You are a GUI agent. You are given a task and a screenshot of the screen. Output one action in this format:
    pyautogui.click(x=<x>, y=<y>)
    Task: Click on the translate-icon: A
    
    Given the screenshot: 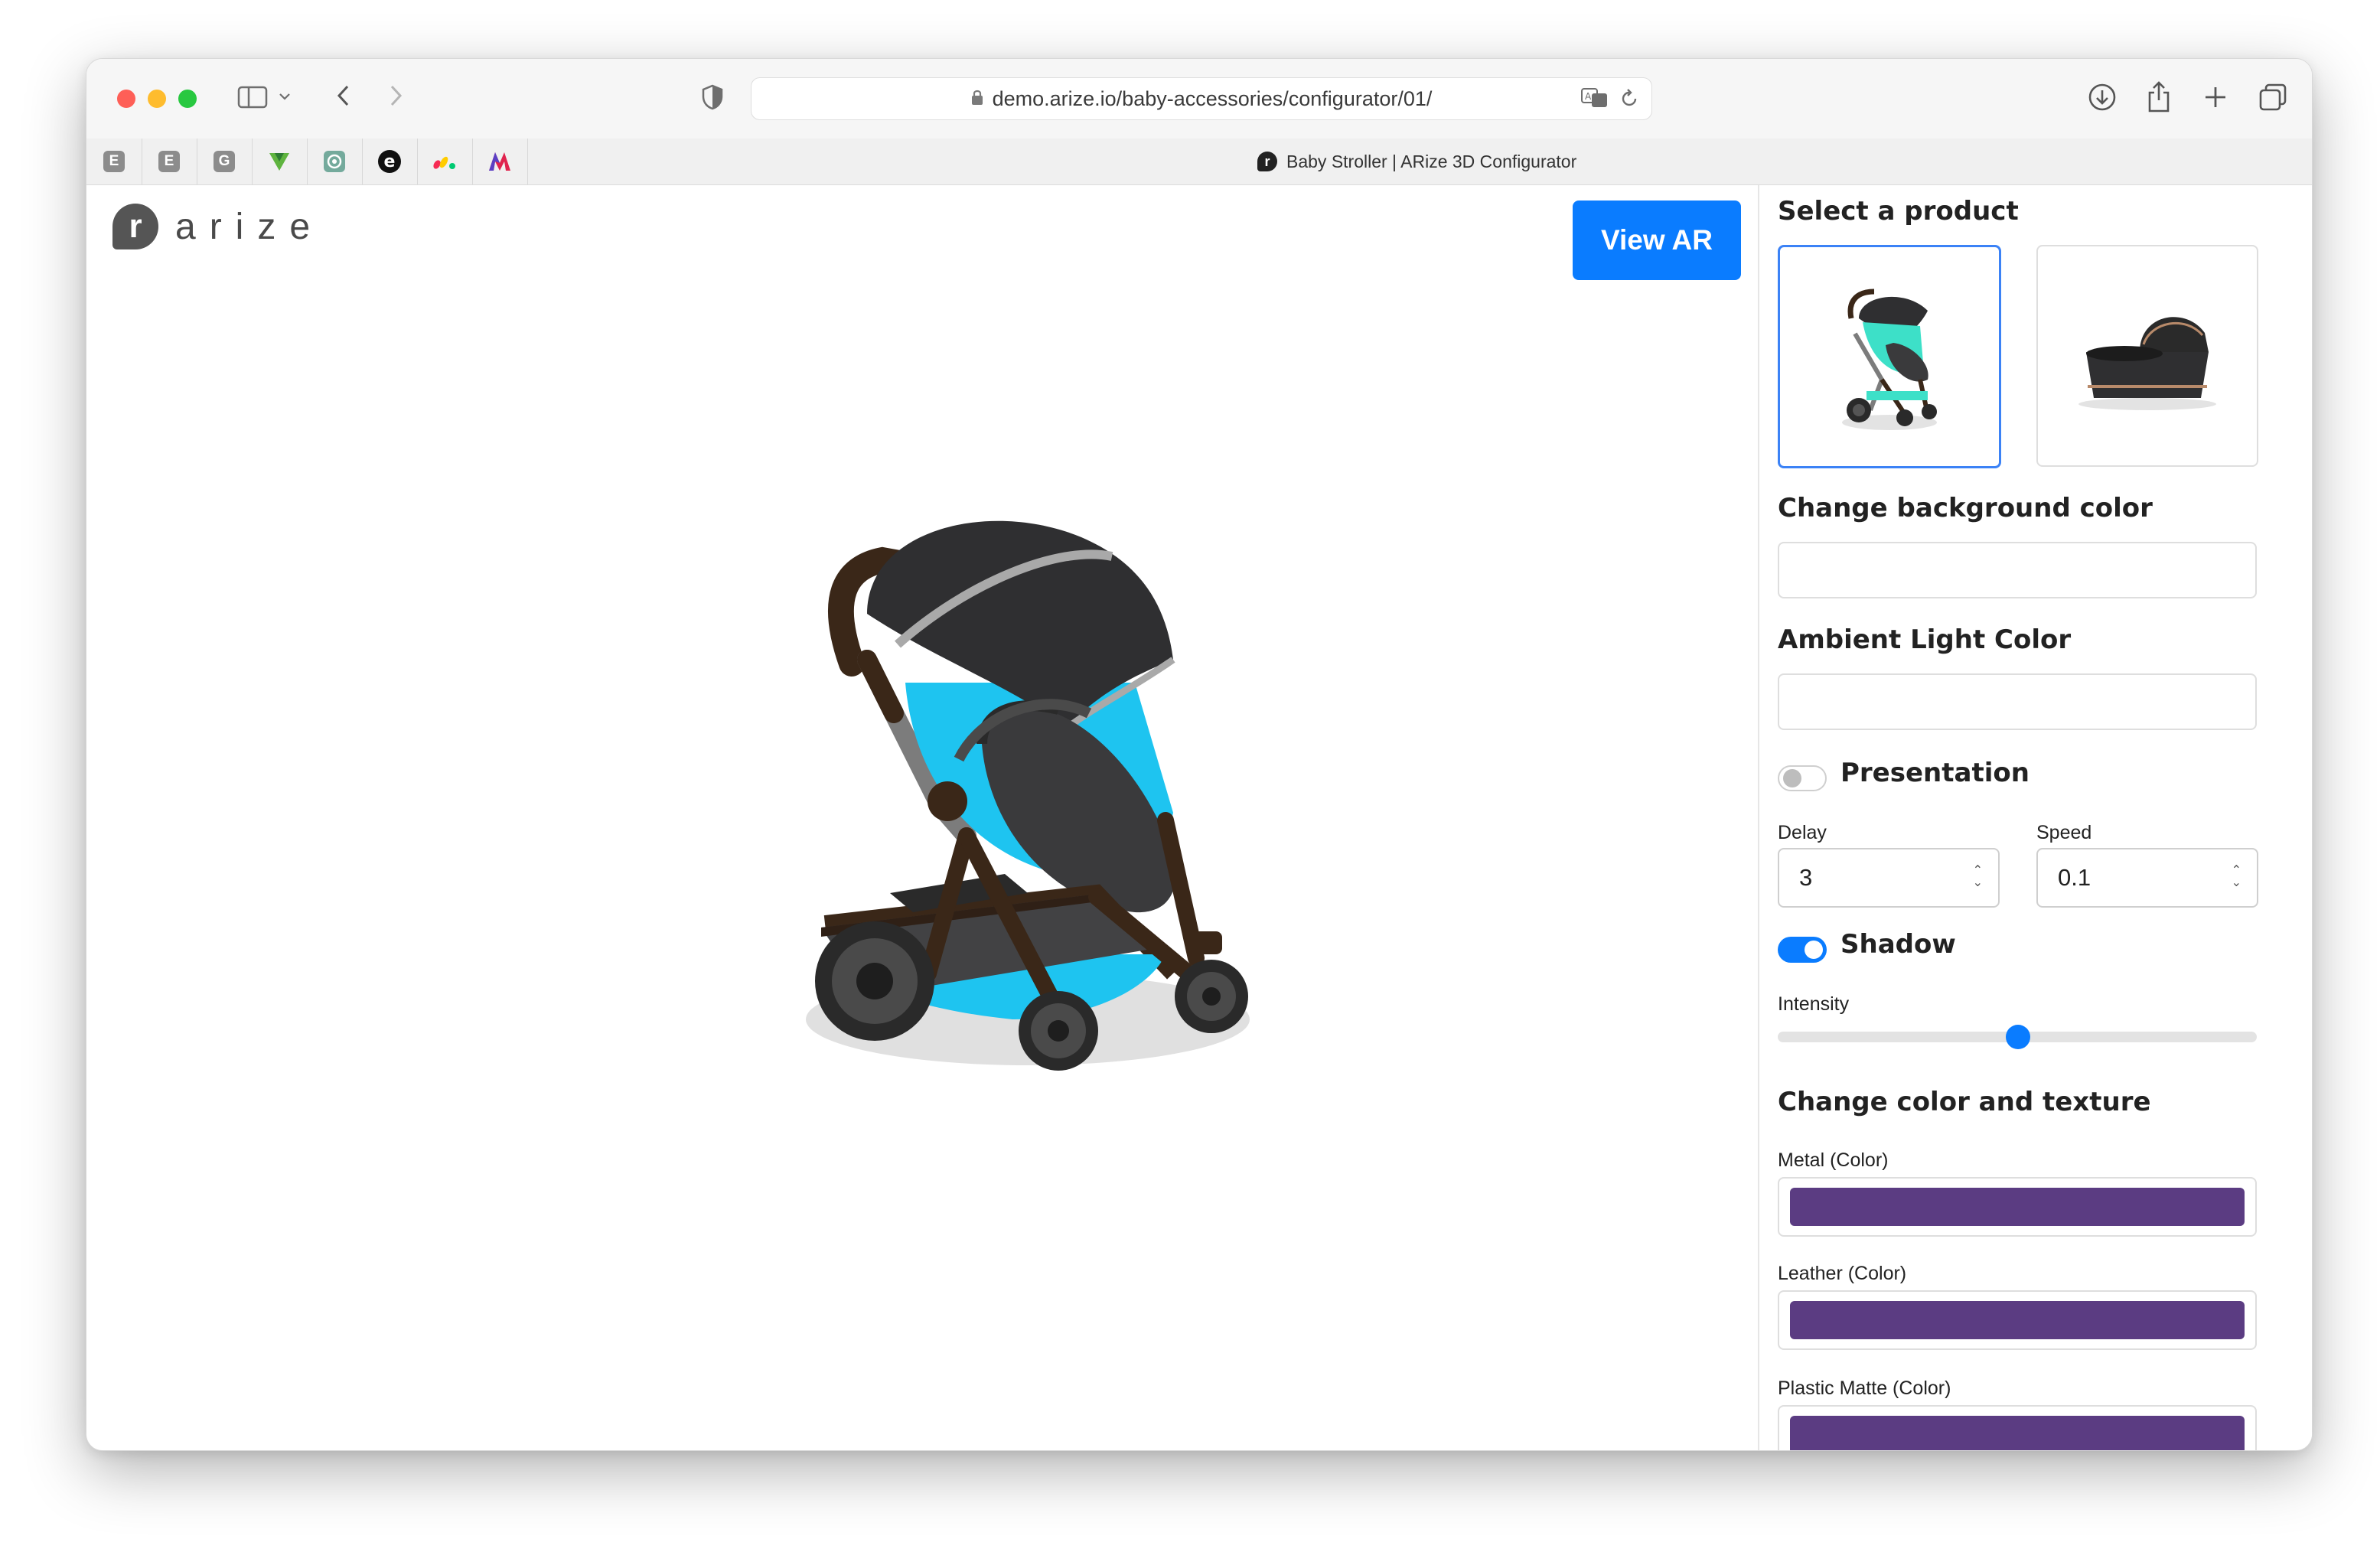 What is the action you would take?
    pyautogui.click(x=1595, y=101)
    